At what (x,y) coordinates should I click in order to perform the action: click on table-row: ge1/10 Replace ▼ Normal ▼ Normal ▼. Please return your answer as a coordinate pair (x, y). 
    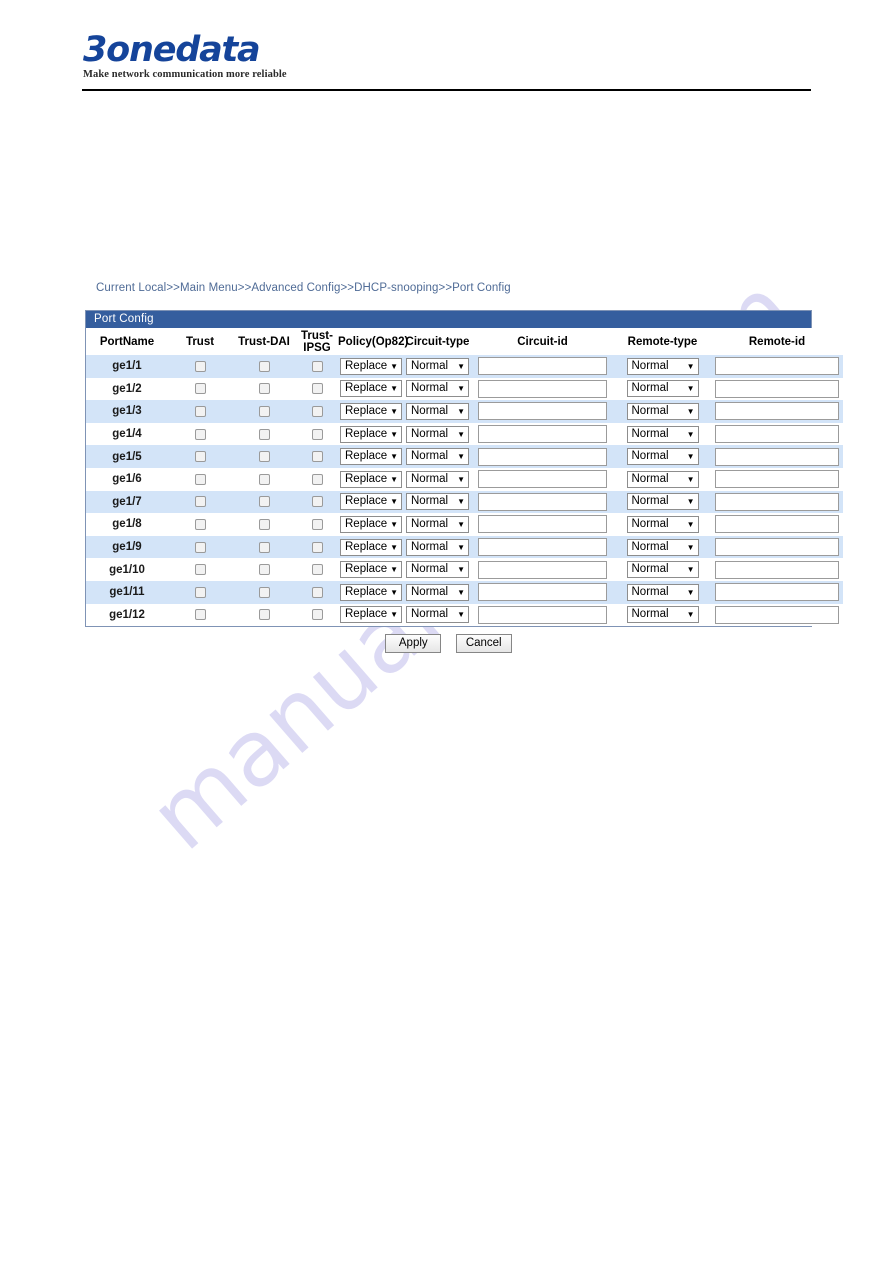
    Looking at the image, I should click on (464, 569).